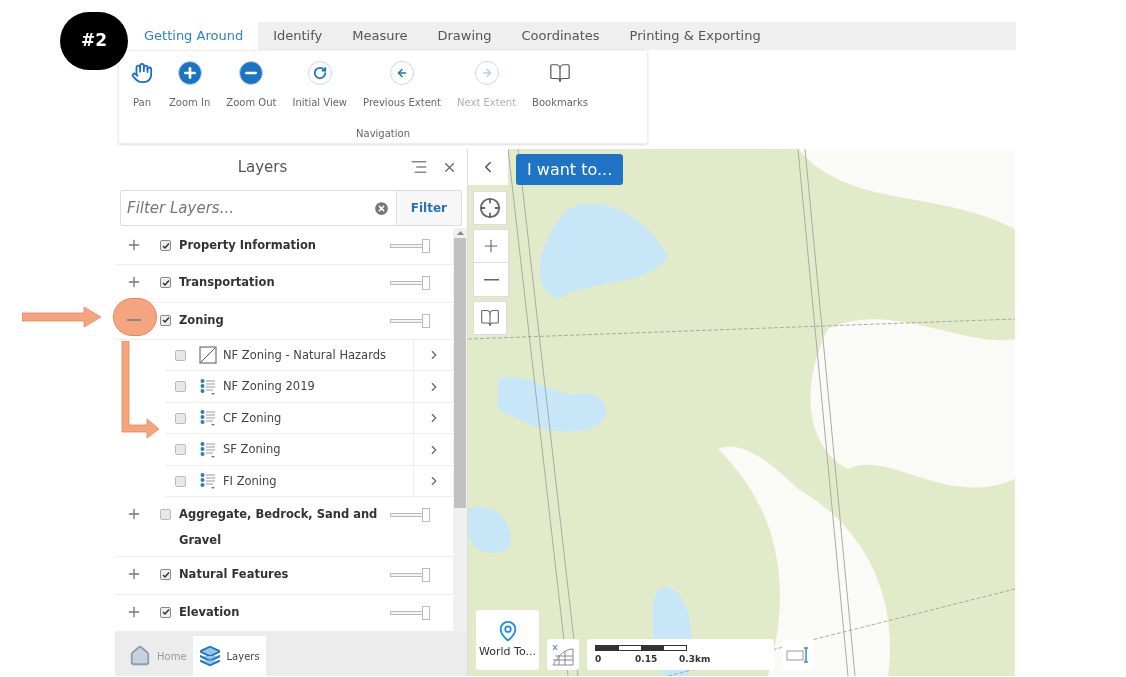 This screenshot has height=677, width=1126. I want to click on arrow-left-icon, so click(402, 73).